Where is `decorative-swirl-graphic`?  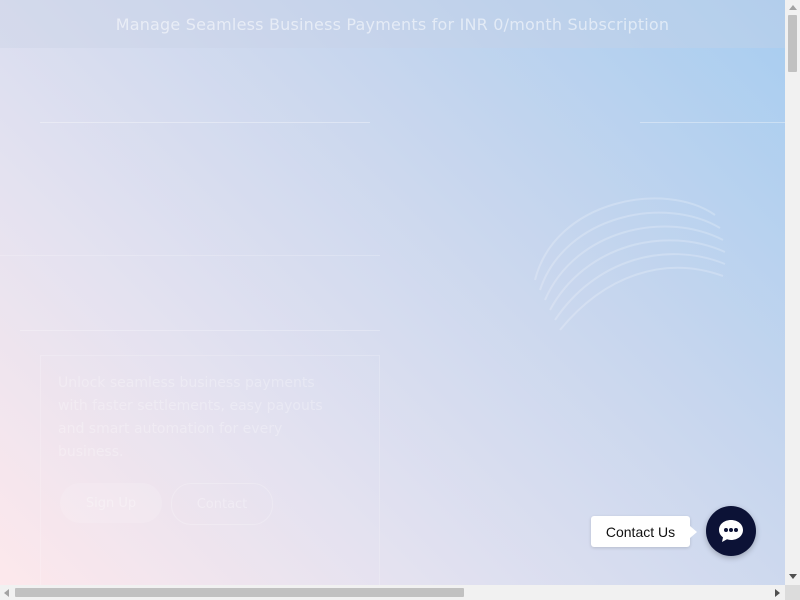 decorative-swirl-graphic is located at coordinates (630, 264).